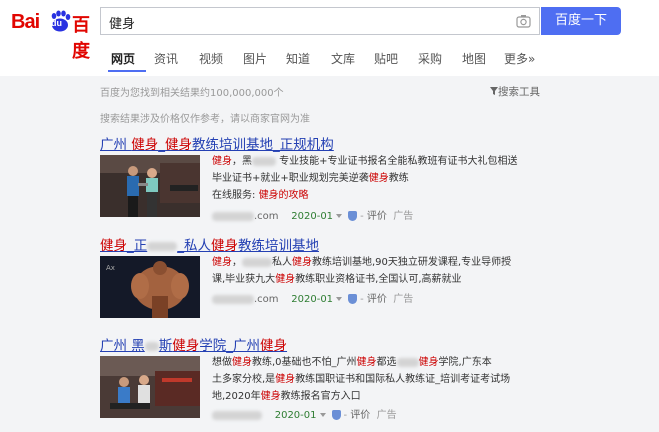 The height and width of the screenshot is (432, 659). I want to click on desc-part: 毕业证书+就业+职业规划完美逆袭, so click(290, 178).